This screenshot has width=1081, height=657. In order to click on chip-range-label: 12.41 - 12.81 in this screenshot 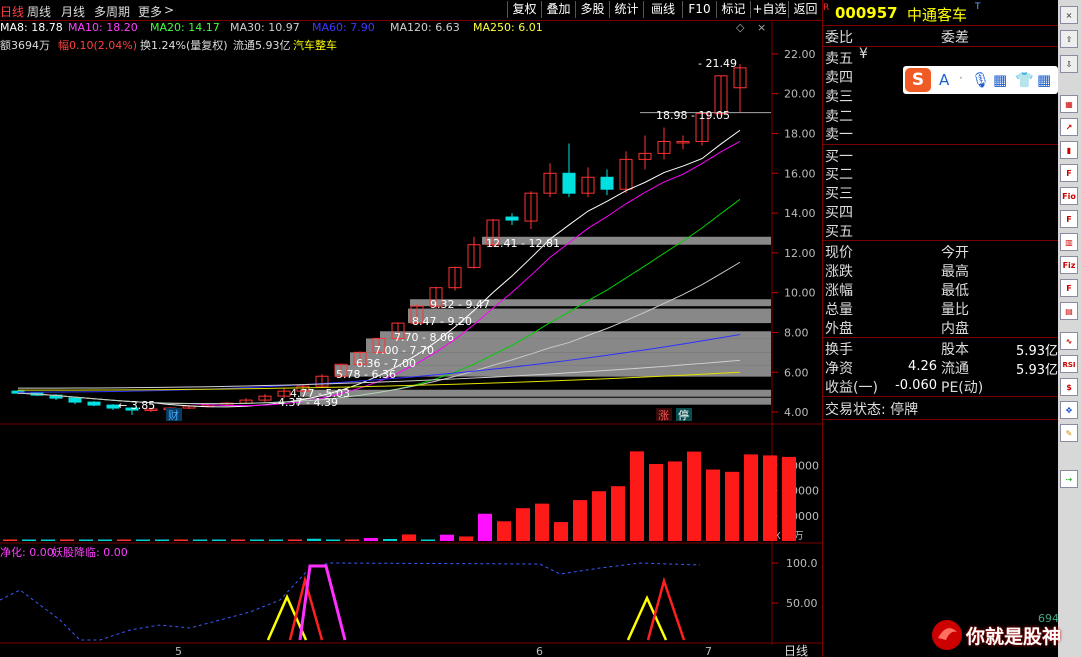, I will do `click(523, 243)`.